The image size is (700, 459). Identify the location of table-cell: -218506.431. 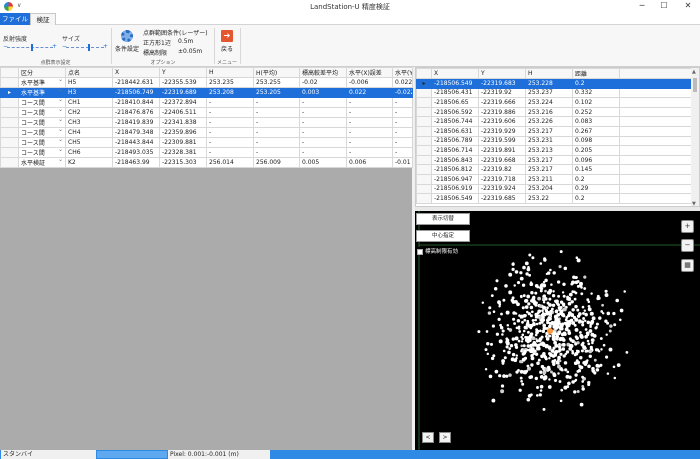
(455, 93).